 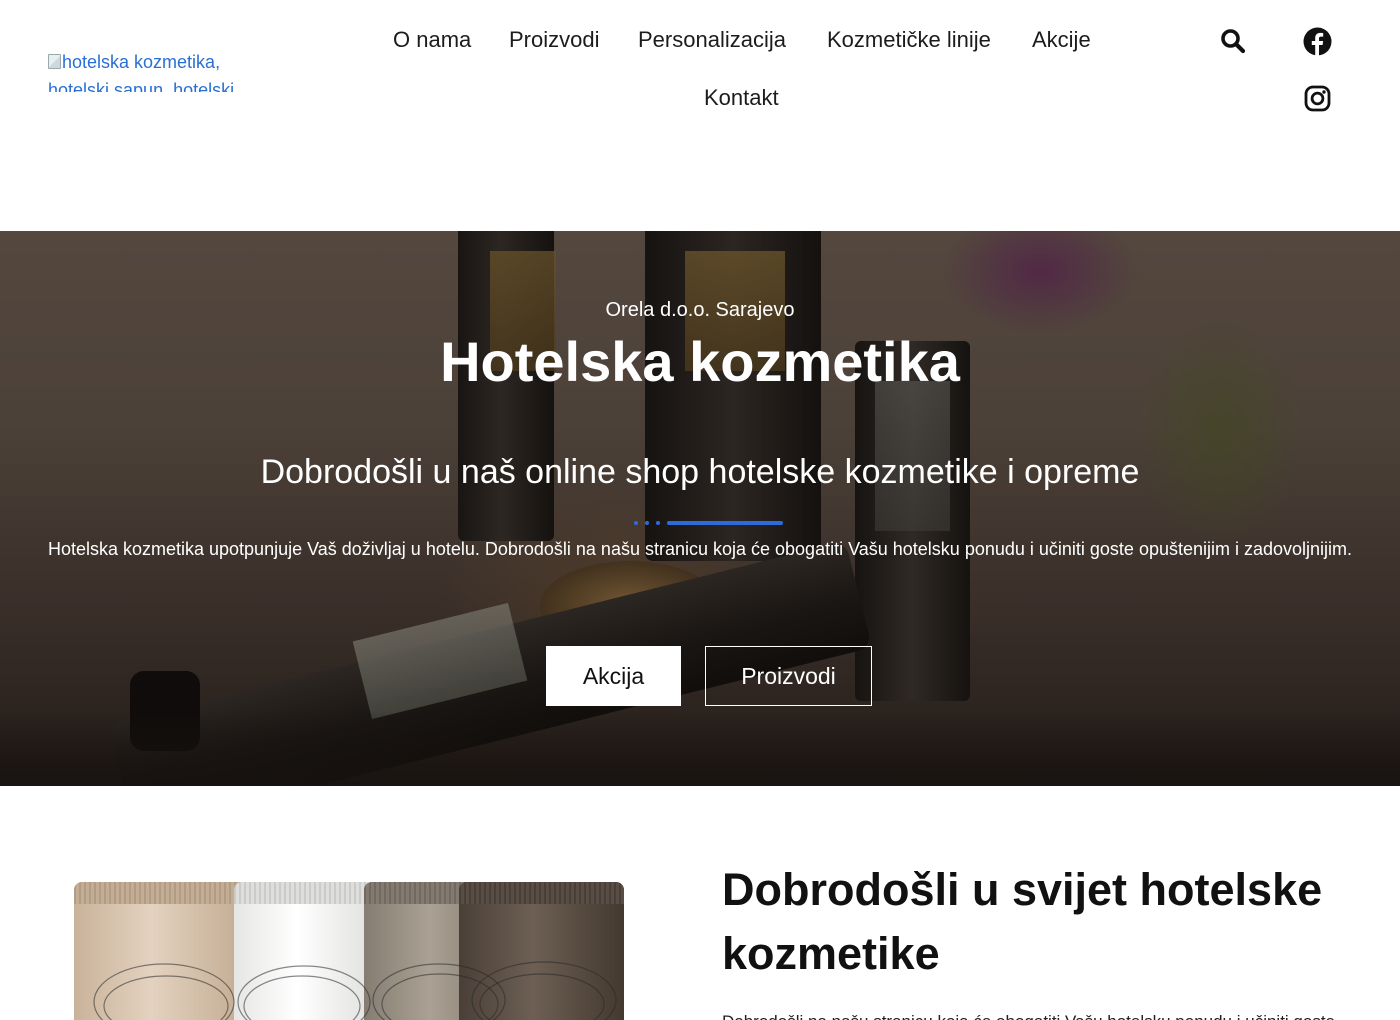 I want to click on nav-item-kozmeticke-linije: Kozmetičke linije, so click(x=909, y=40).